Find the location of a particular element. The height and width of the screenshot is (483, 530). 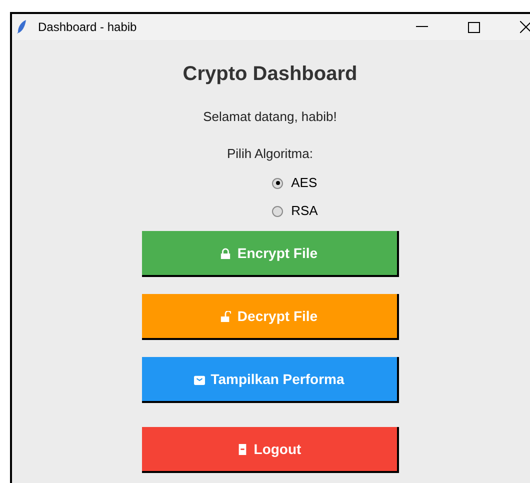

action-button: Encrypt File is located at coordinates (270, 254).